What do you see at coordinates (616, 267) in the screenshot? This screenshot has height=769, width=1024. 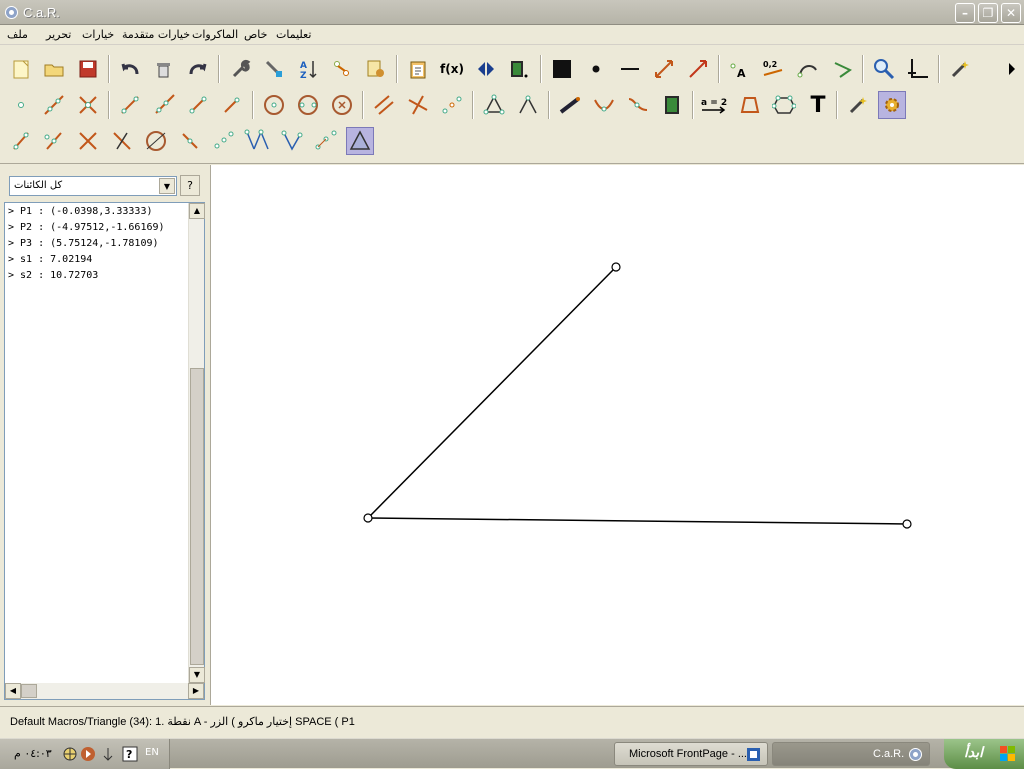 I see `point-p1` at bounding box center [616, 267].